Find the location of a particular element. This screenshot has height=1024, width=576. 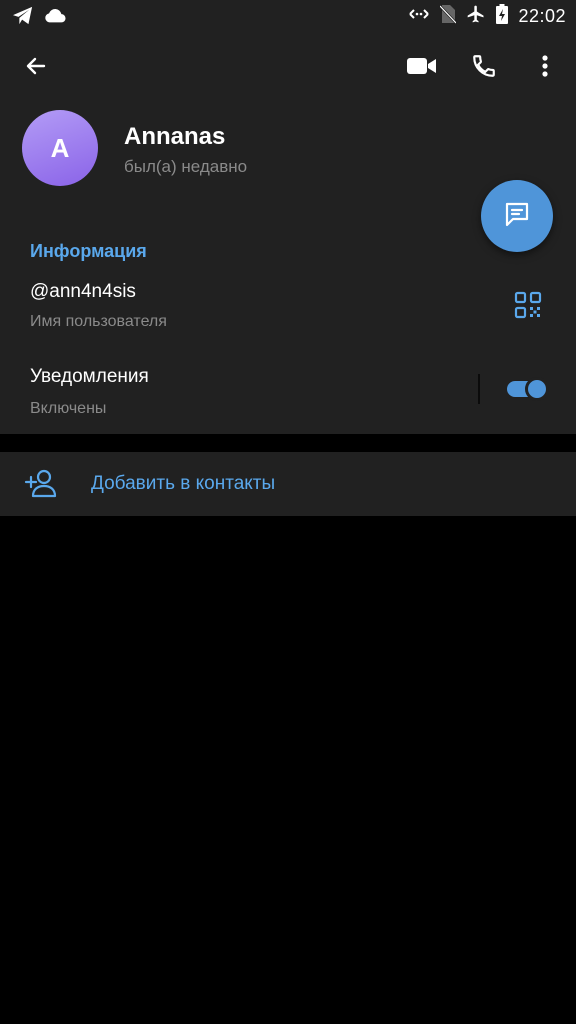

qr-code-button is located at coordinates (528, 305).